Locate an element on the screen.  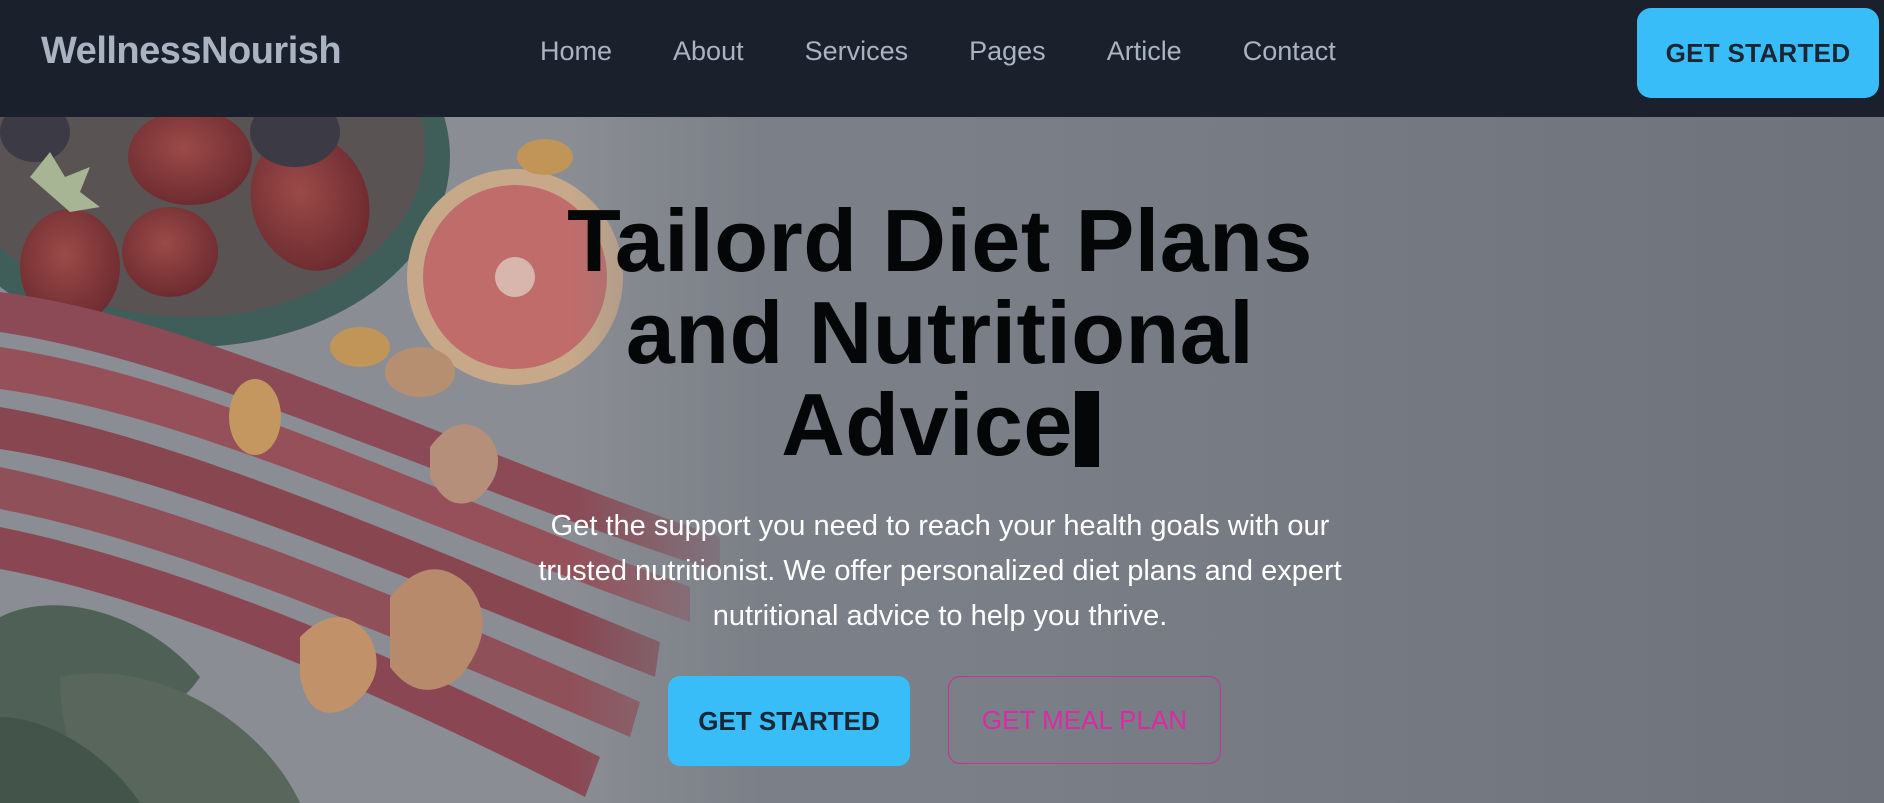
nav-link-home: Home is located at coordinates (576, 51).